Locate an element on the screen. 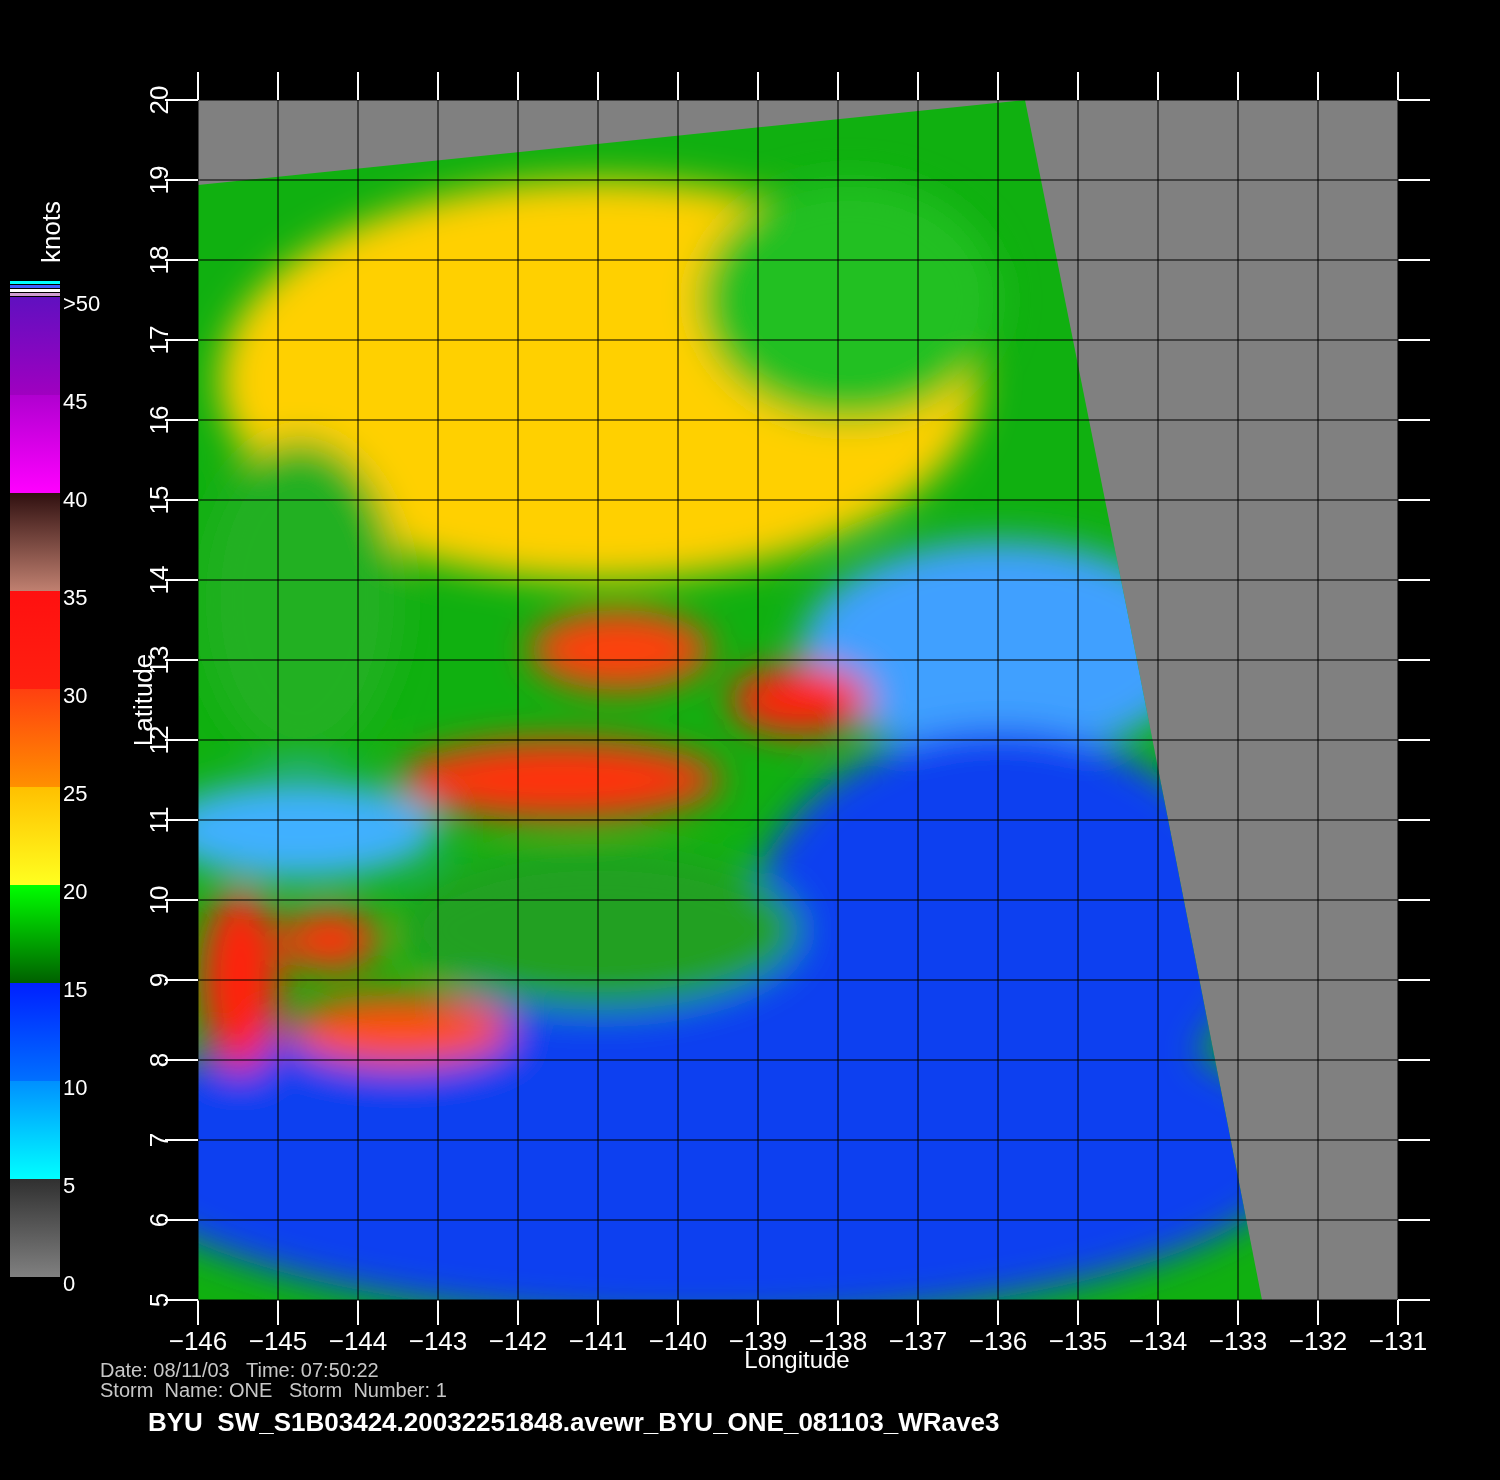  x-tick-label: −133 is located at coordinates (1238, 1341).